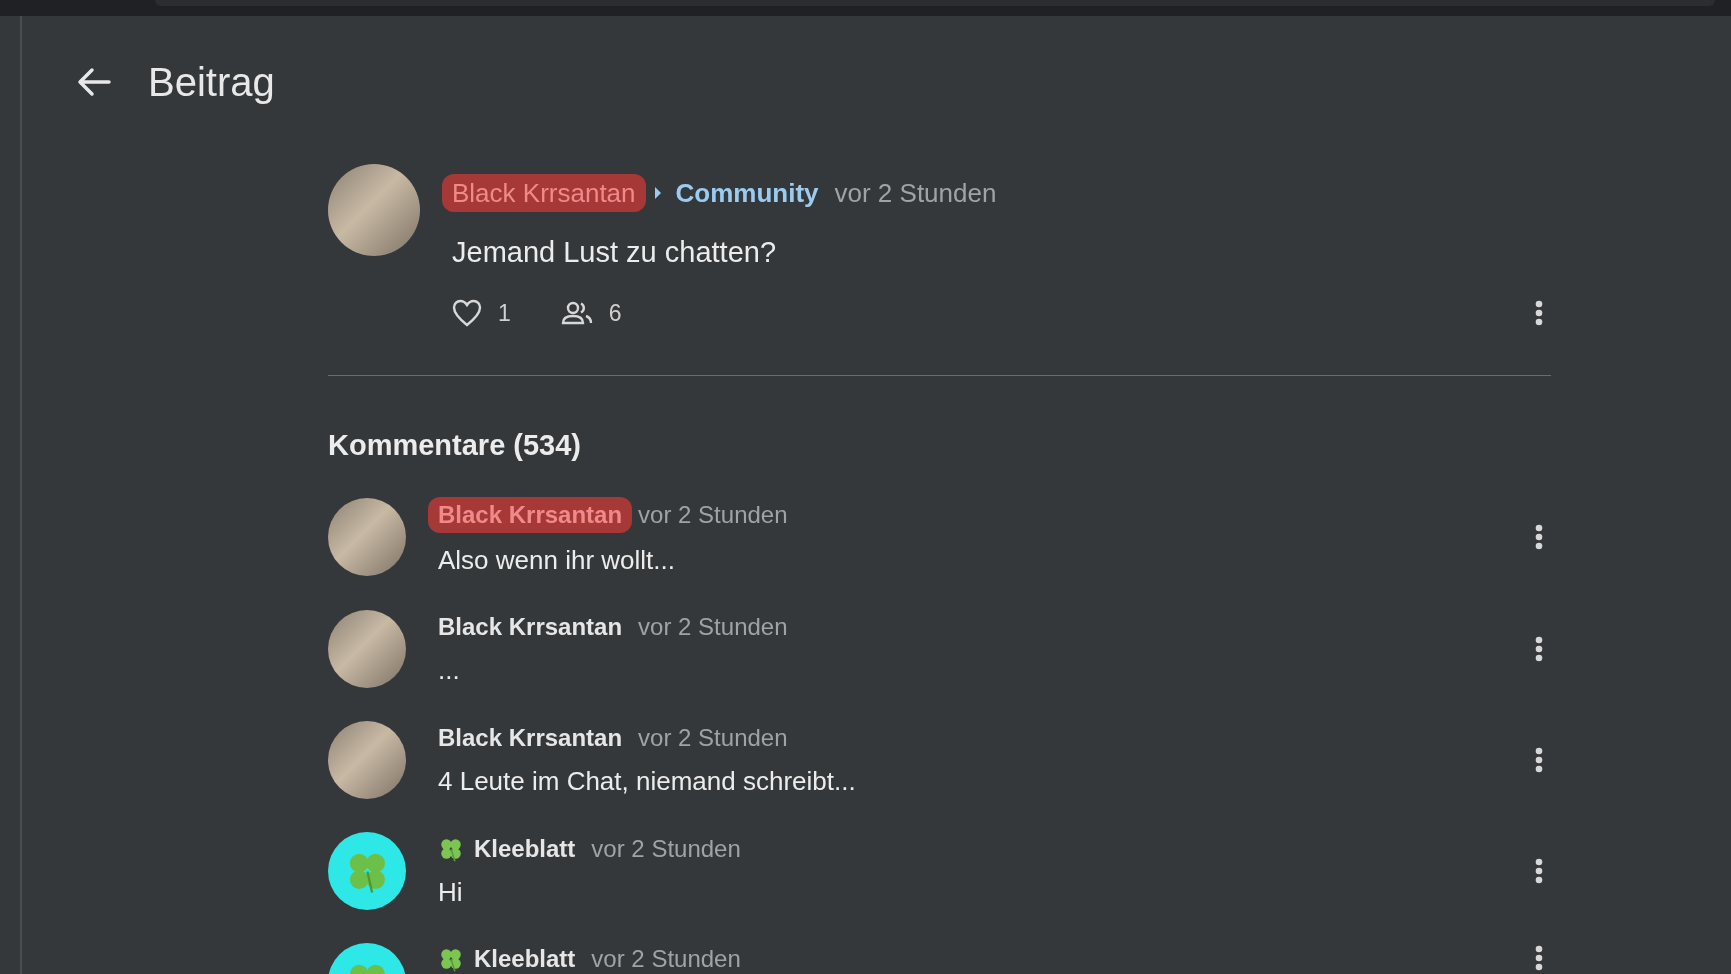 This screenshot has width=1731, height=974. I want to click on comment-text: Hi, so click(451, 892).